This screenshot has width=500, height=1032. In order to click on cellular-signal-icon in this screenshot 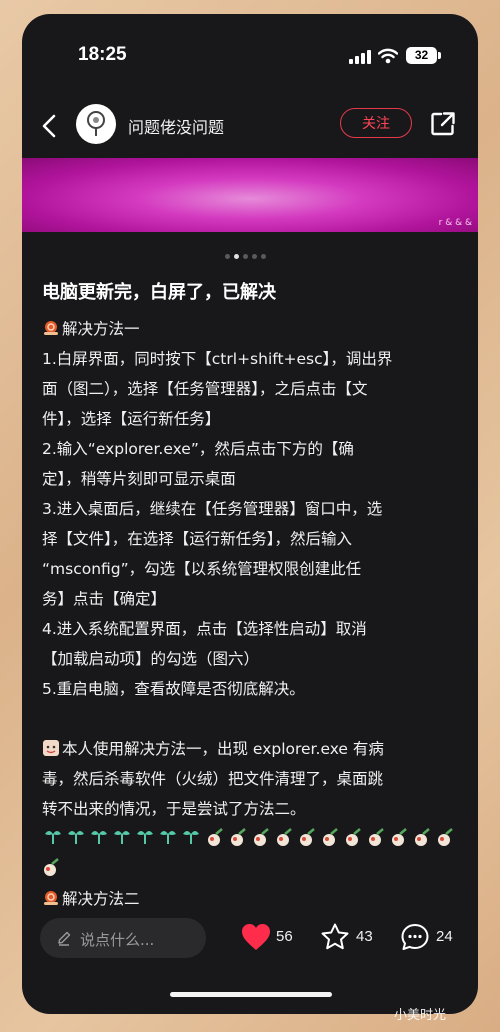, I will do `click(360, 57)`.